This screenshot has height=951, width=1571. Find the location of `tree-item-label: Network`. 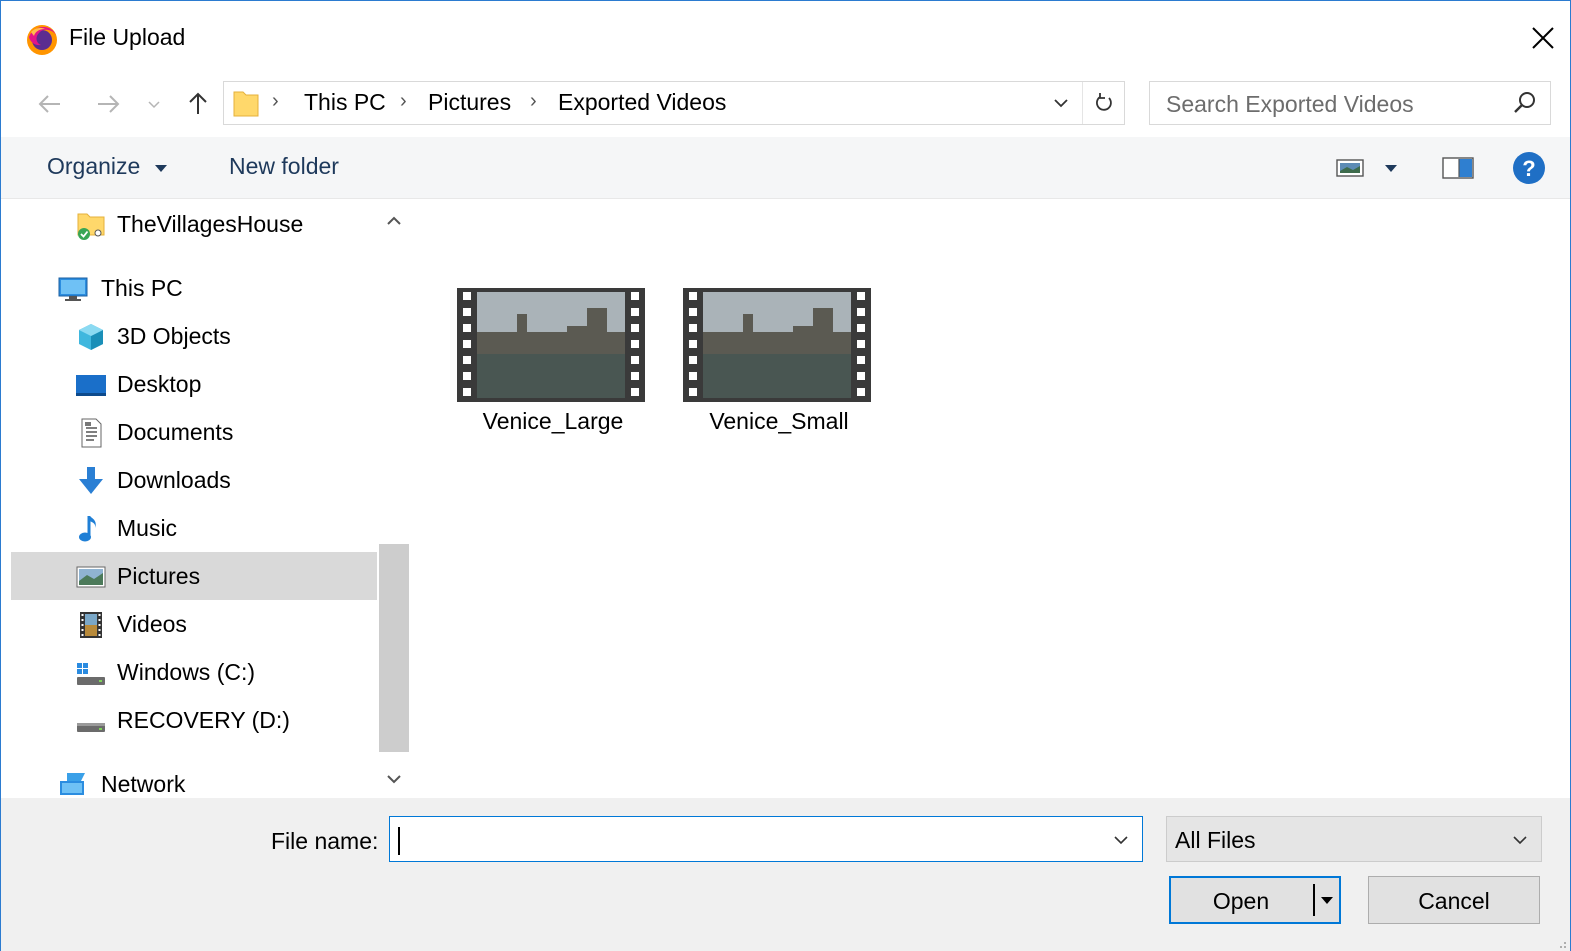

tree-item-label: Network is located at coordinates (143, 784).